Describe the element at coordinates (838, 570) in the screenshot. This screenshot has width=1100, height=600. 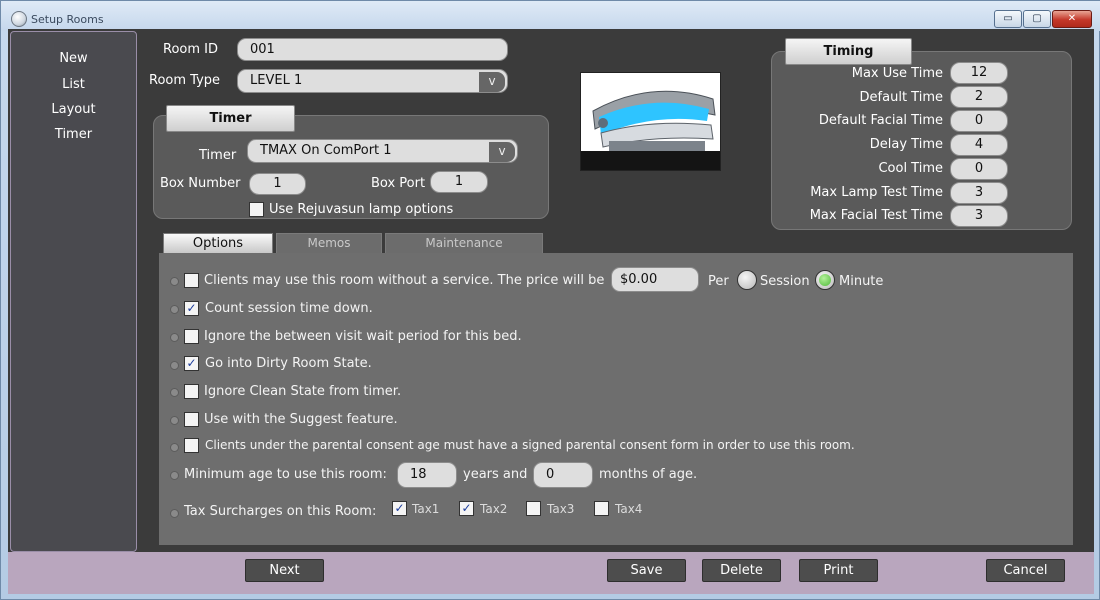
I see `print-button: Print` at that location.